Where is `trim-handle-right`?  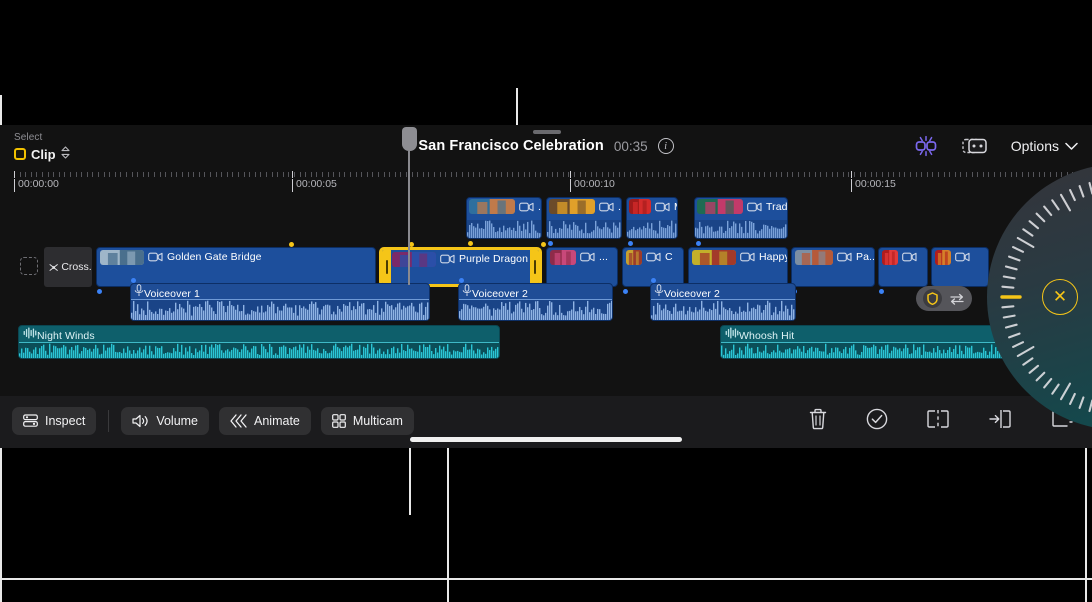 trim-handle-right is located at coordinates (534, 267).